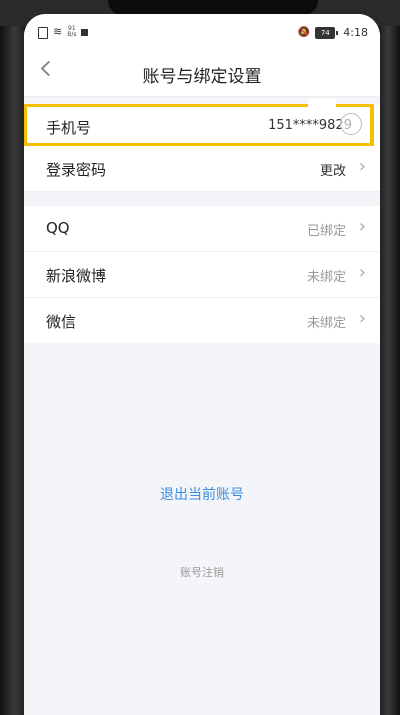 This screenshot has width=400, height=715. I want to click on network-speed-unit: B/s, so click(72, 34).